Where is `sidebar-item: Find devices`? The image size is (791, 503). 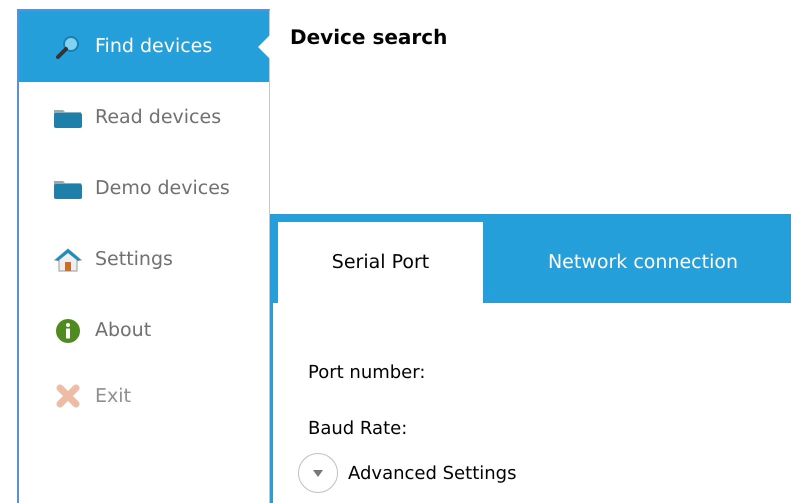
sidebar-item: Find devices is located at coordinates (144, 46).